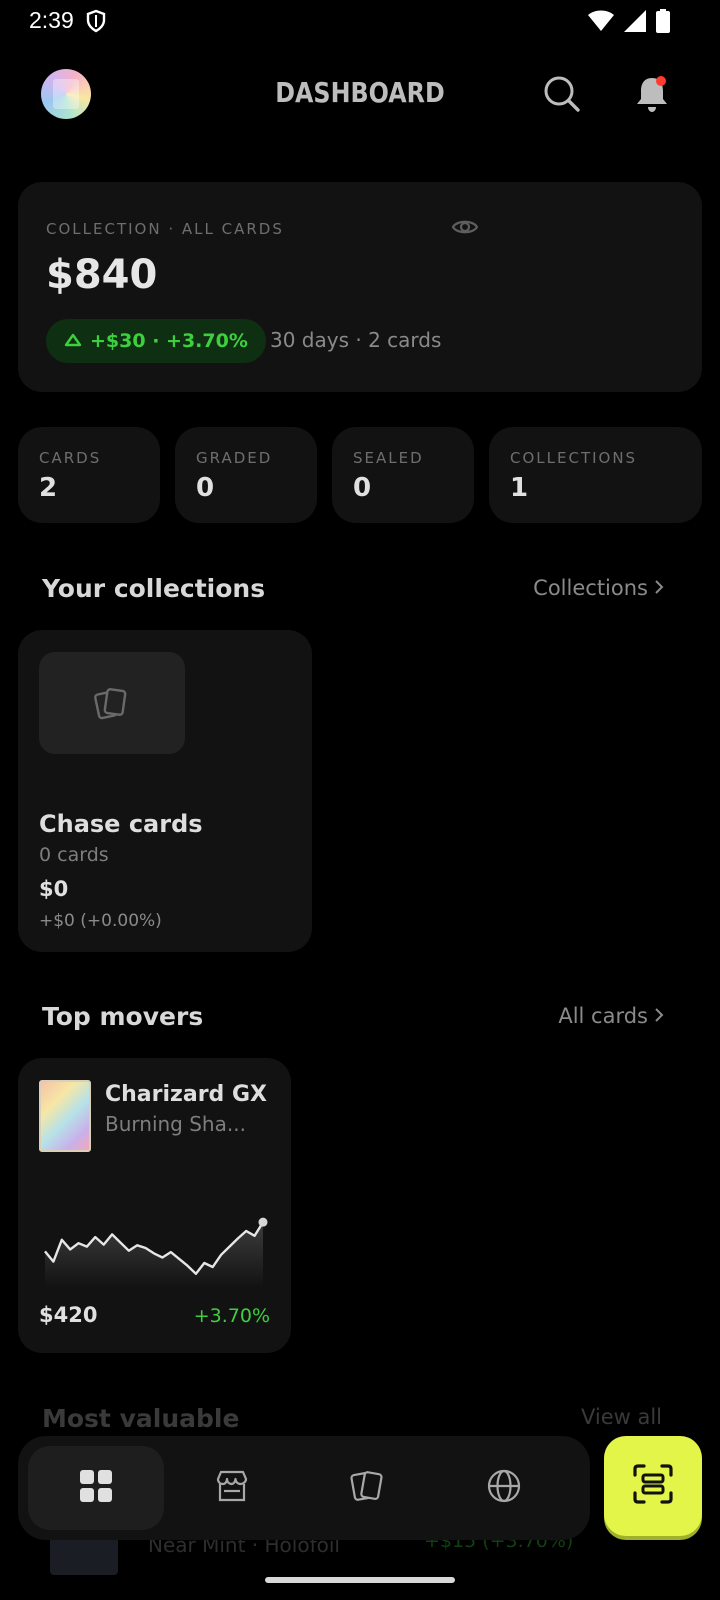 Image resolution: width=720 pixels, height=1600 pixels. Describe the element at coordinates (360, 1580) in the screenshot. I see `home-indicator` at that location.